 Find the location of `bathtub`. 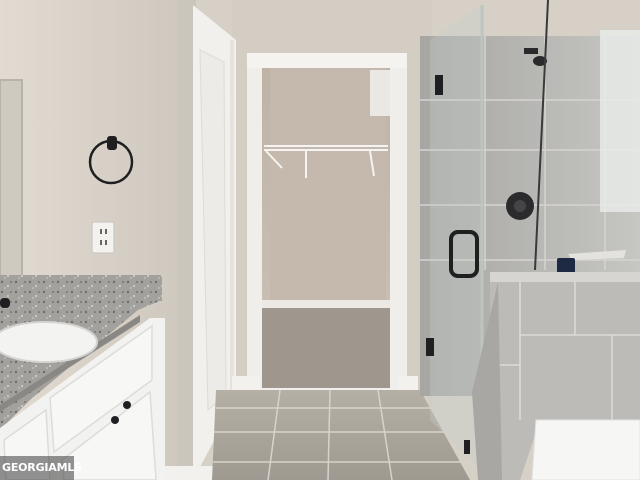

bathtub is located at coordinates (585, 449).